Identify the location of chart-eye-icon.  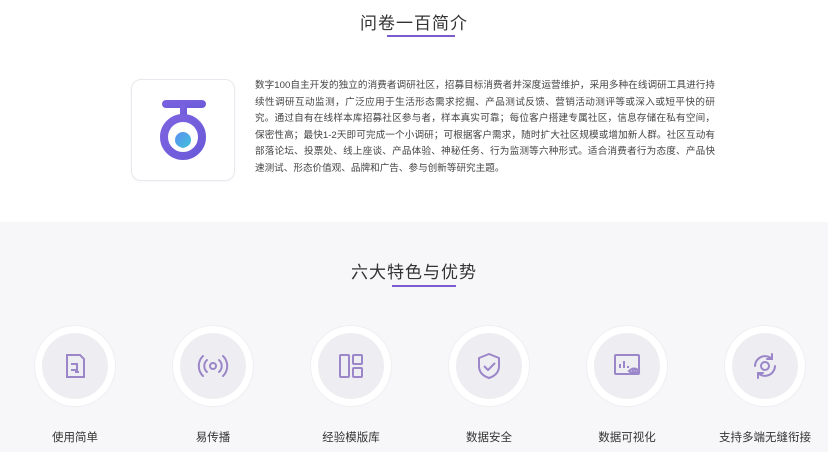
(627, 364).